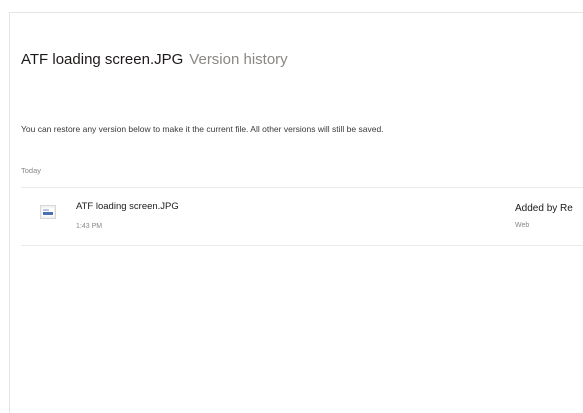 This screenshot has width=583, height=413. What do you see at coordinates (238, 59) in the screenshot?
I see `version-history-subtitle: Version history` at bounding box center [238, 59].